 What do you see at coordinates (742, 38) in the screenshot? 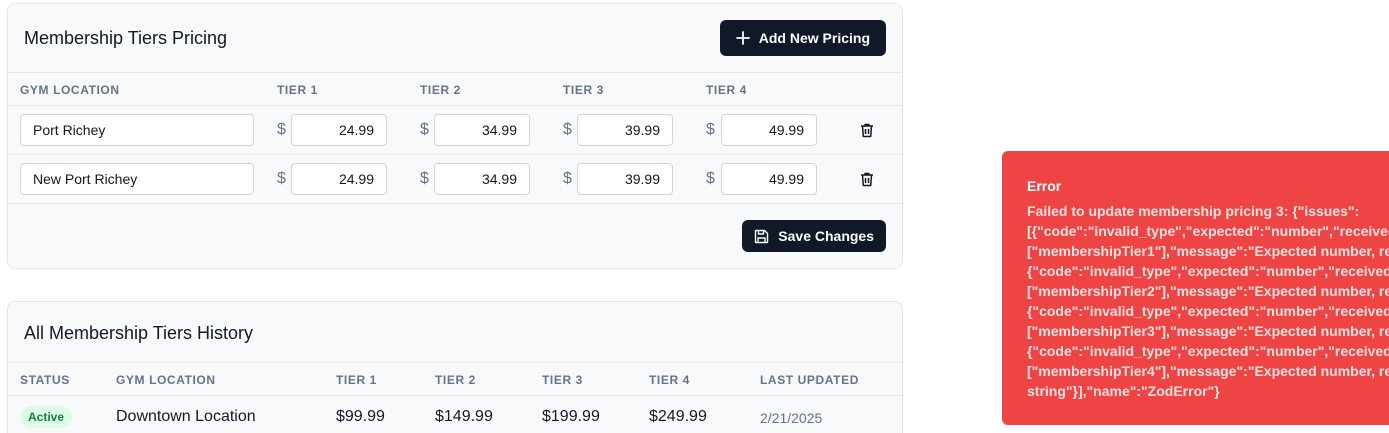
I see `plus-icon` at bounding box center [742, 38].